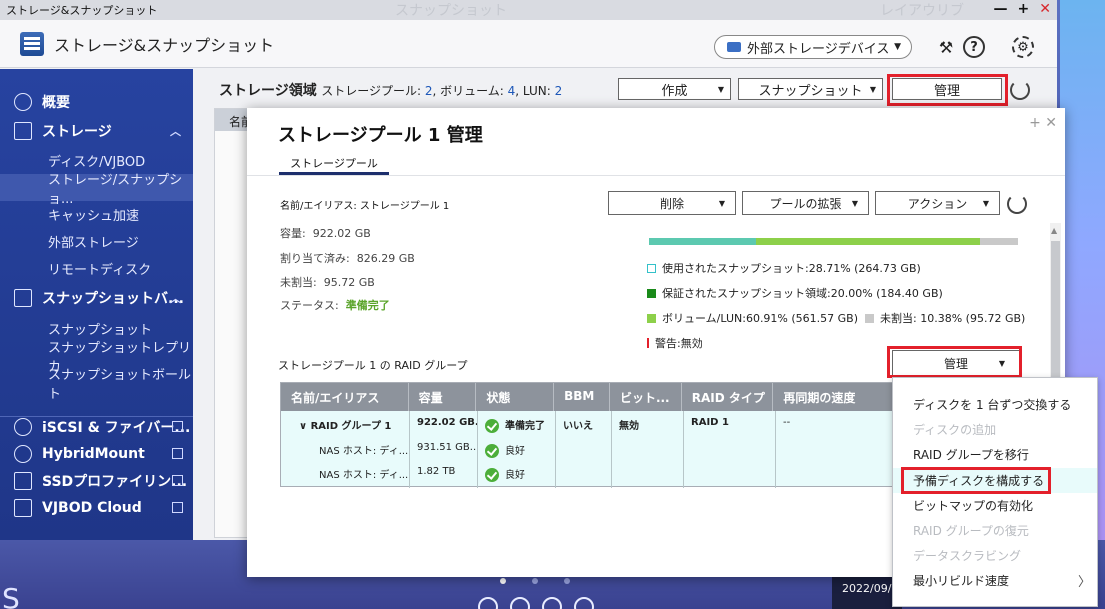 The width and height of the screenshot is (1105, 609). I want to click on ghost-title-left: スナップショット, so click(451, 11).